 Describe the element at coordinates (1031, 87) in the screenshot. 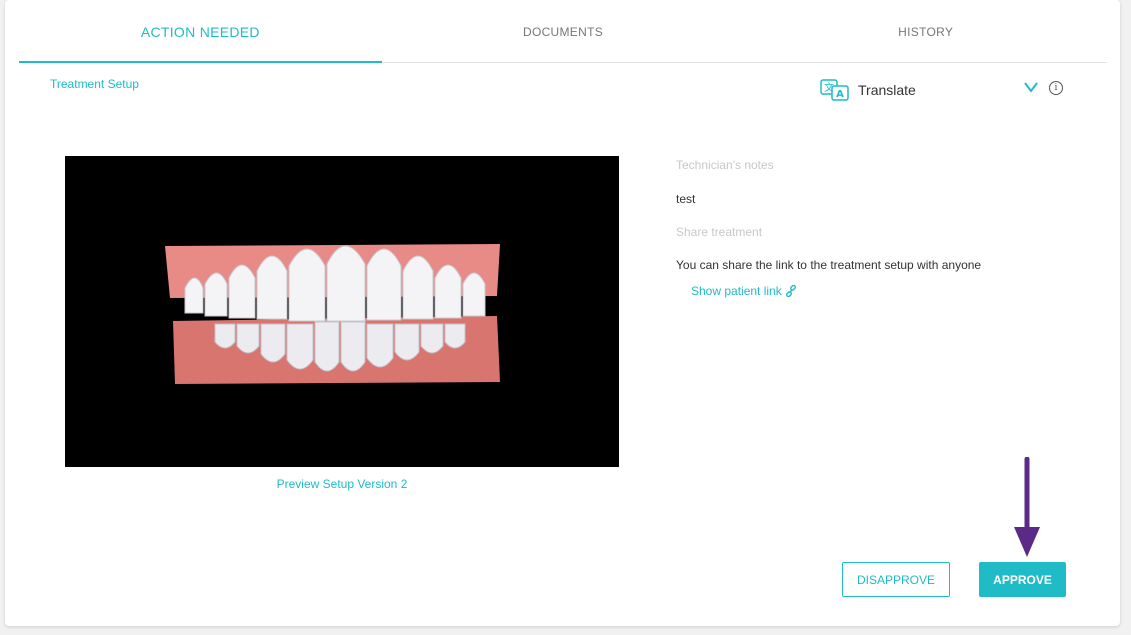

I see `chevron-down-icon` at that location.